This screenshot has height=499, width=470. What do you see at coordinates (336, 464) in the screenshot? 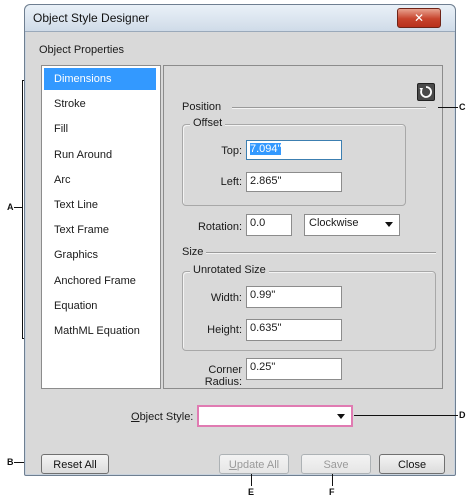
I see `save-button: Save` at bounding box center [336, 464].